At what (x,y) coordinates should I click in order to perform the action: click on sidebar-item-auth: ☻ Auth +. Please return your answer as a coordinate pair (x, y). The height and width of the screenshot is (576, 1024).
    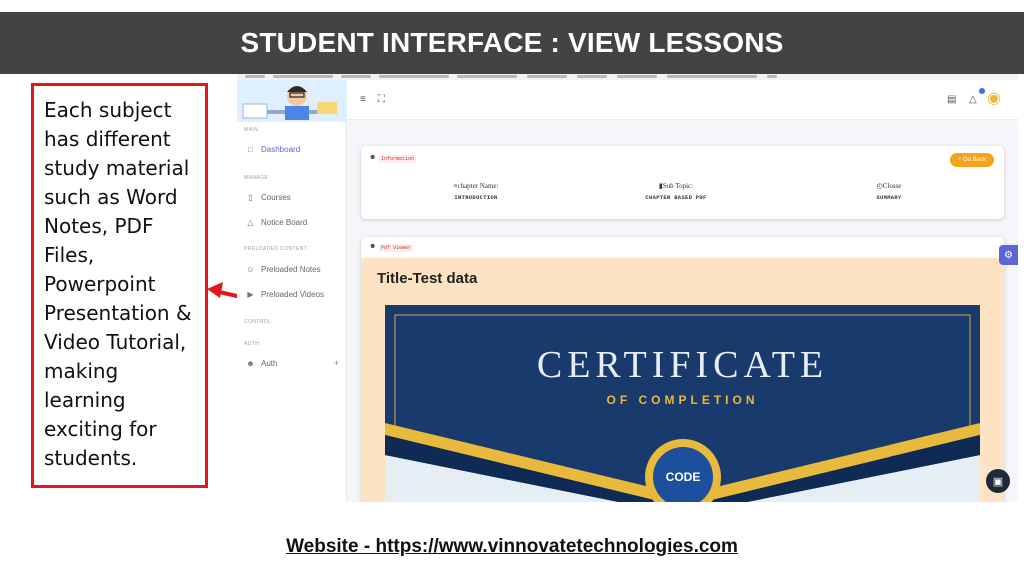
    Looking at the image, I should click on (292, 363).